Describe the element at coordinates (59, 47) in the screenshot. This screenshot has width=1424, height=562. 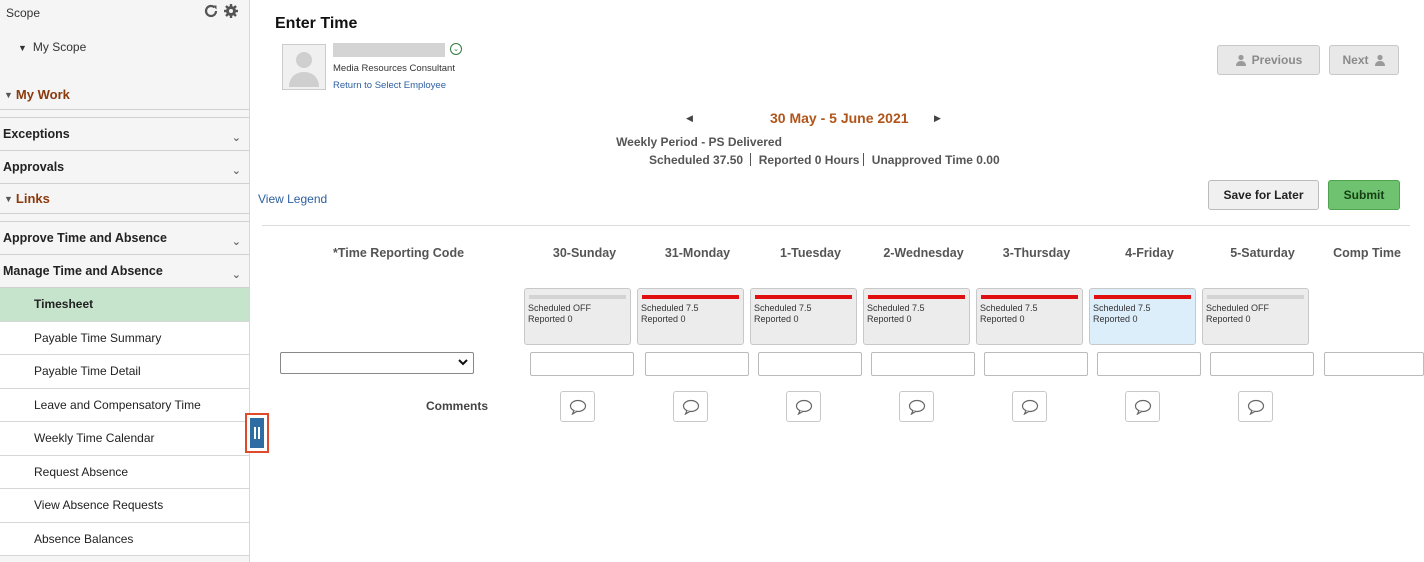
I see `scope-tree-item-label: My Scope` at that location.